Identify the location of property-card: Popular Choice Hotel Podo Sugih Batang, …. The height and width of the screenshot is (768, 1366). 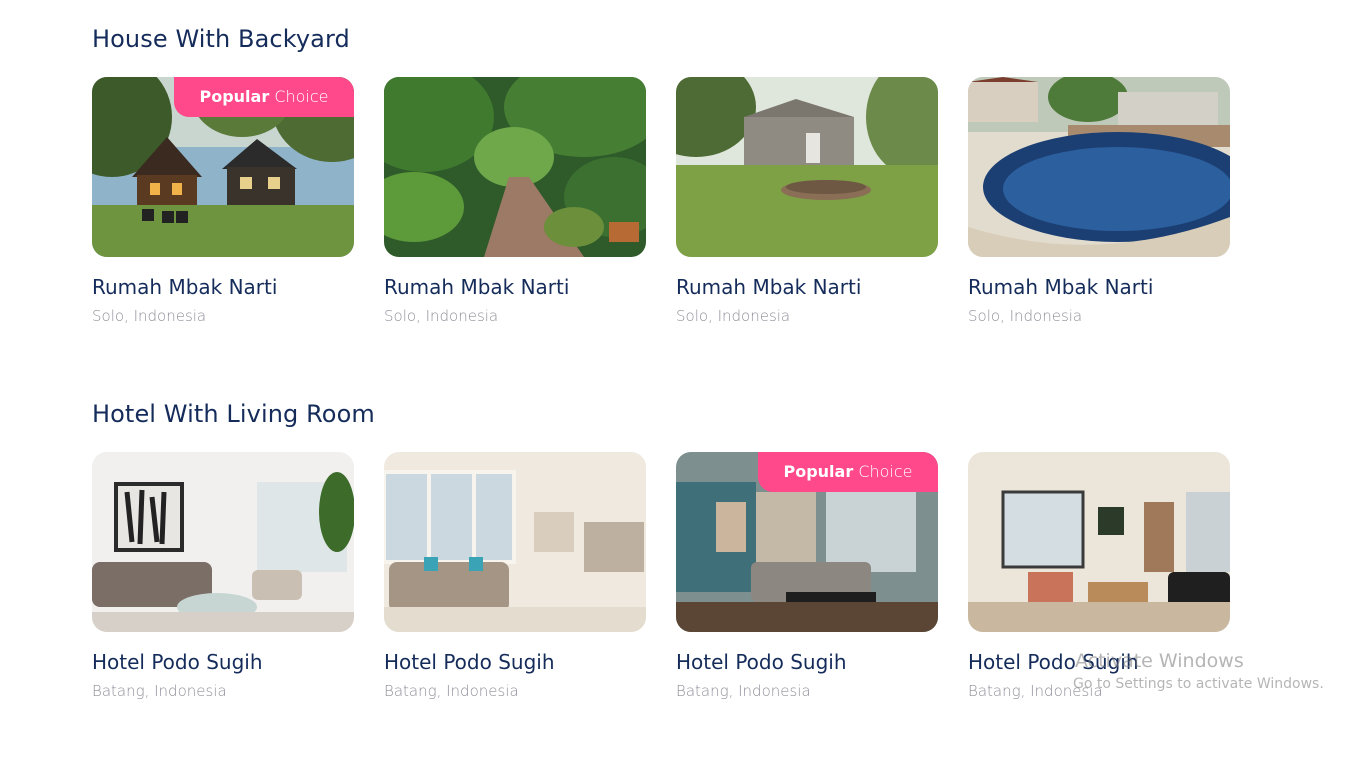
(807, 582).